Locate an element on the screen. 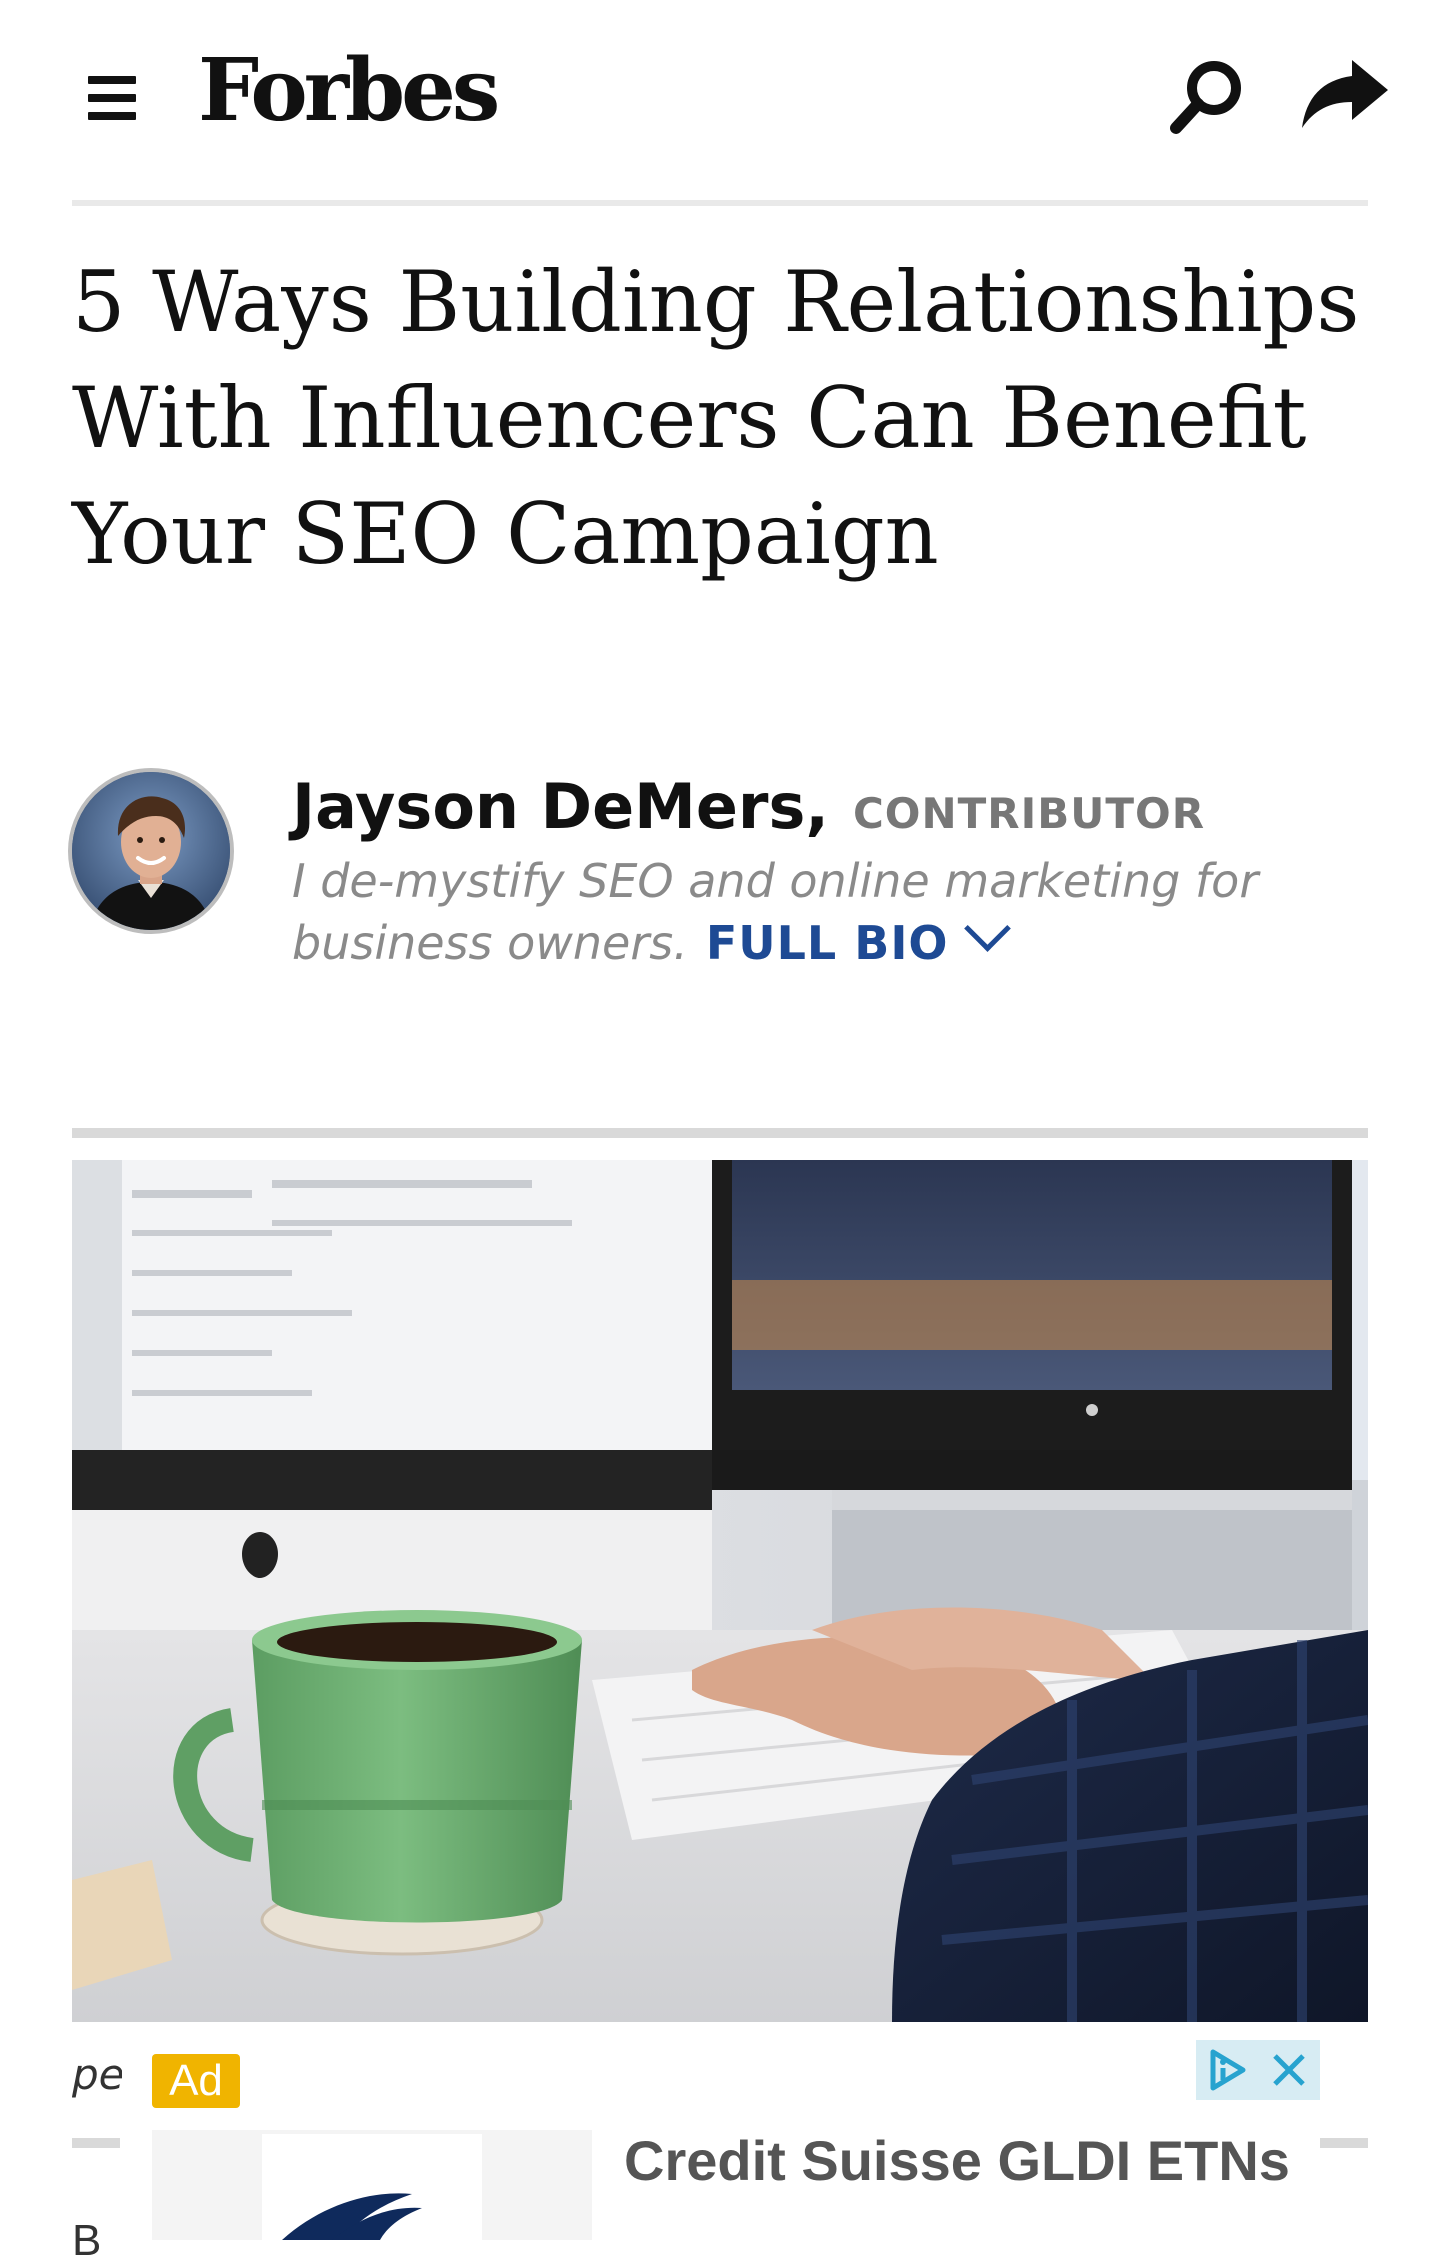  adchoices-icon is located at coordinates (1227, 2070).